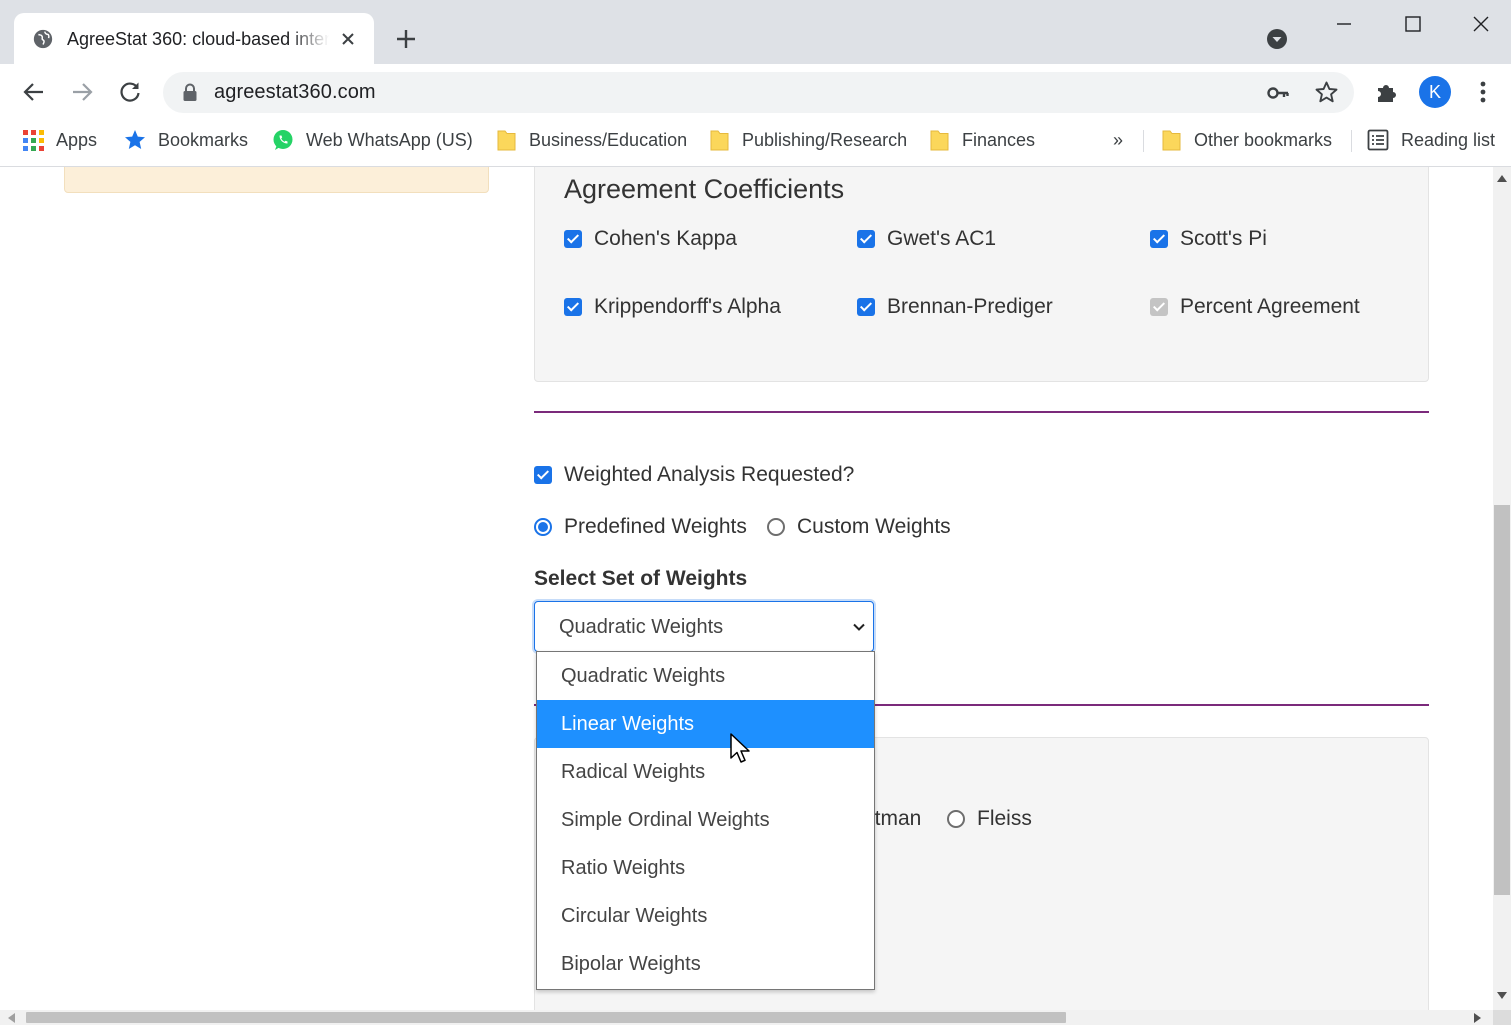  I want to click on url-text: agreestat360.com, so click(295, 92).